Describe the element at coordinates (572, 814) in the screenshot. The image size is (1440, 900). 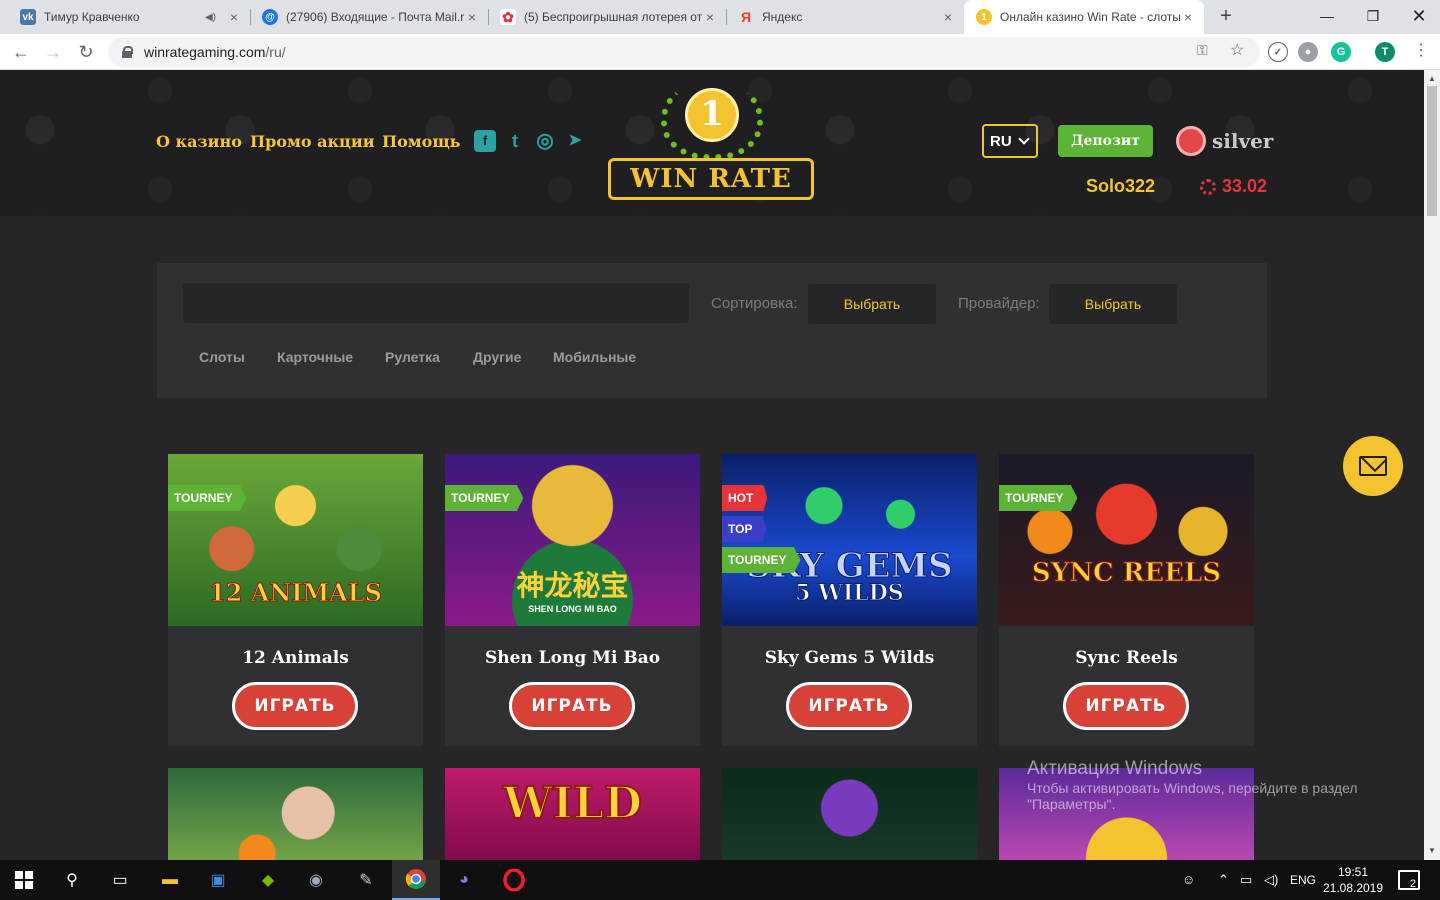
I see `game-card: WILD` at that location.